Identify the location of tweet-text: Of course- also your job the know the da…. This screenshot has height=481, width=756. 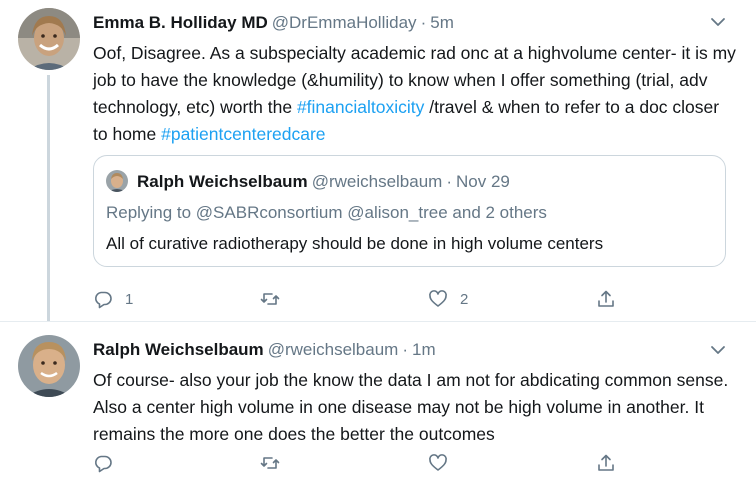
(411, 407).